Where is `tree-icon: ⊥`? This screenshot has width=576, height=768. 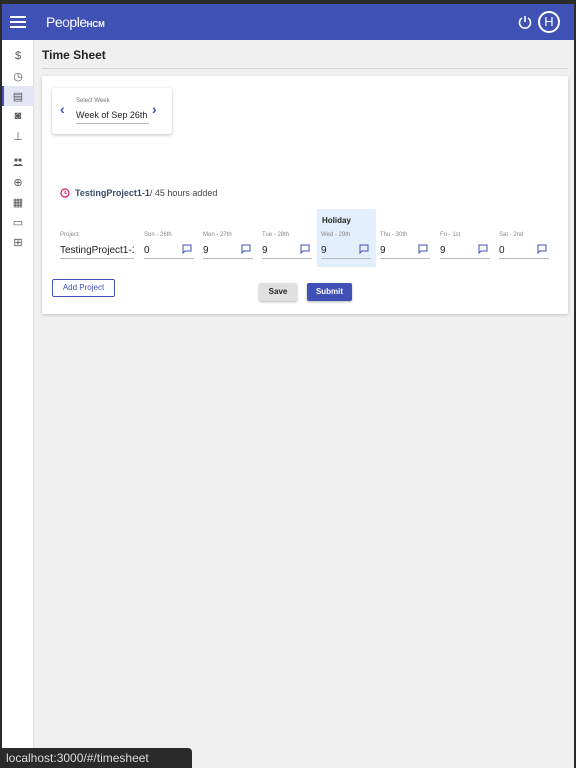 tree-icon: ⊥ is located at coordinates (18, 136).